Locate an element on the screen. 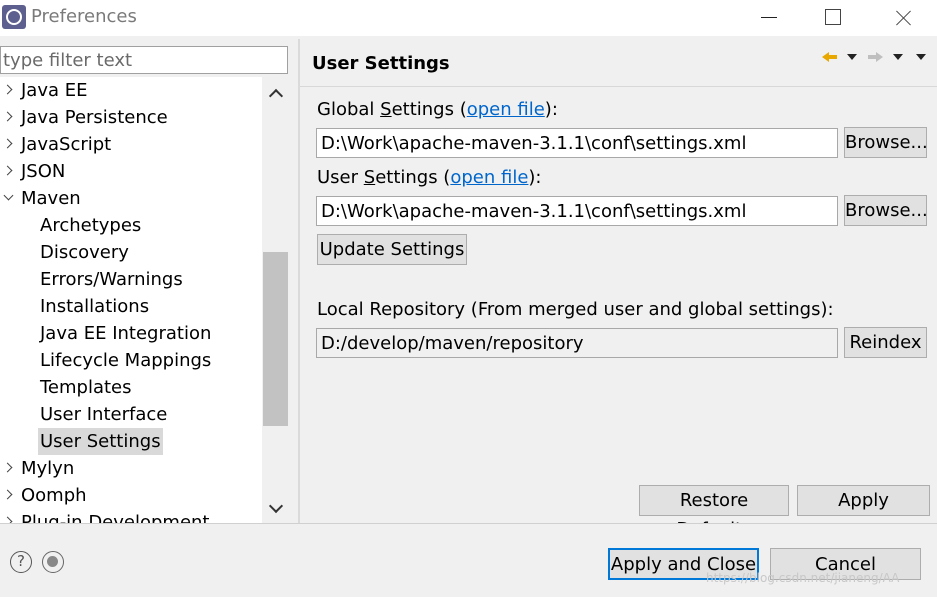  filter-input is located at coordinates (144, 60).